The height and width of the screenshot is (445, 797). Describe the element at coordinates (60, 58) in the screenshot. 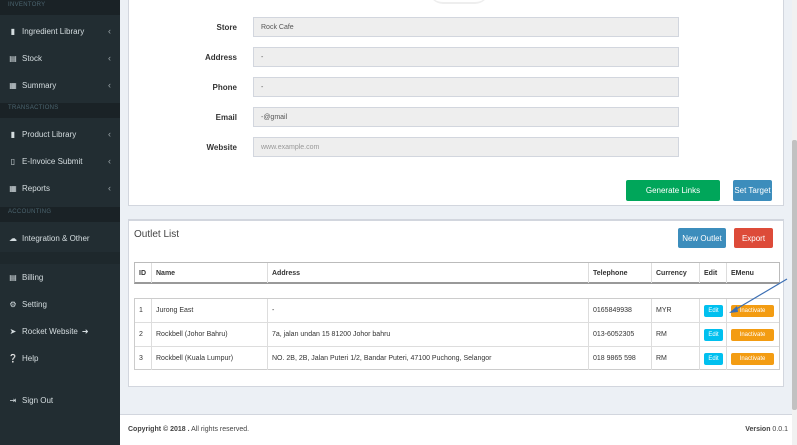

I see `sidebar-item-stock: ▤ Stock ‹` at that location.